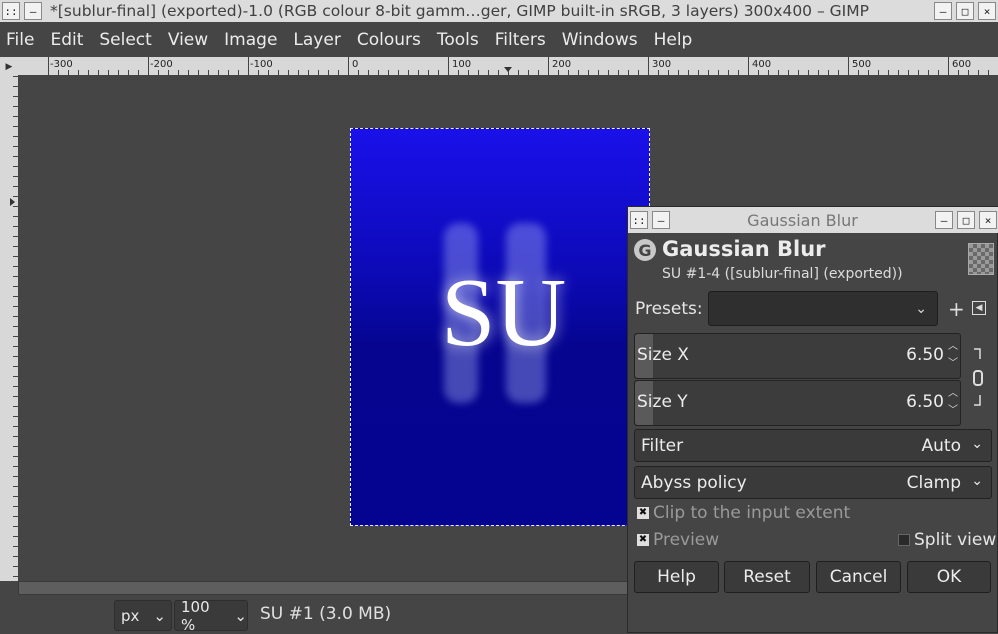 Image resolution: width=998 pixels, height=634 pixels. I want to click on ok-button: OK, so click(949, 577).